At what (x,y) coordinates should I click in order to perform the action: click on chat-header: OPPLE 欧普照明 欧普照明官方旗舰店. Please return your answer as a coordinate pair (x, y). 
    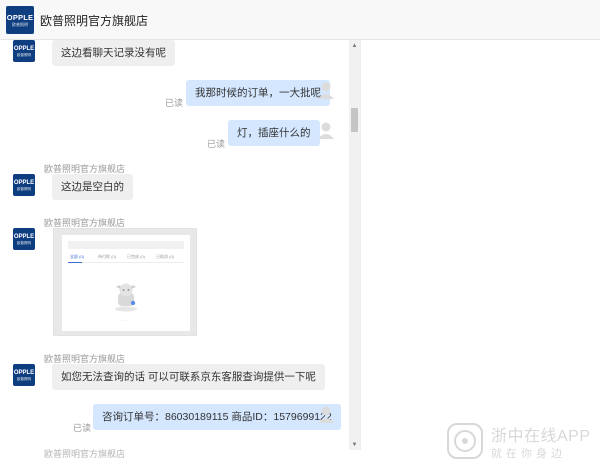
    Looking at the image, I should click on (300, 20).